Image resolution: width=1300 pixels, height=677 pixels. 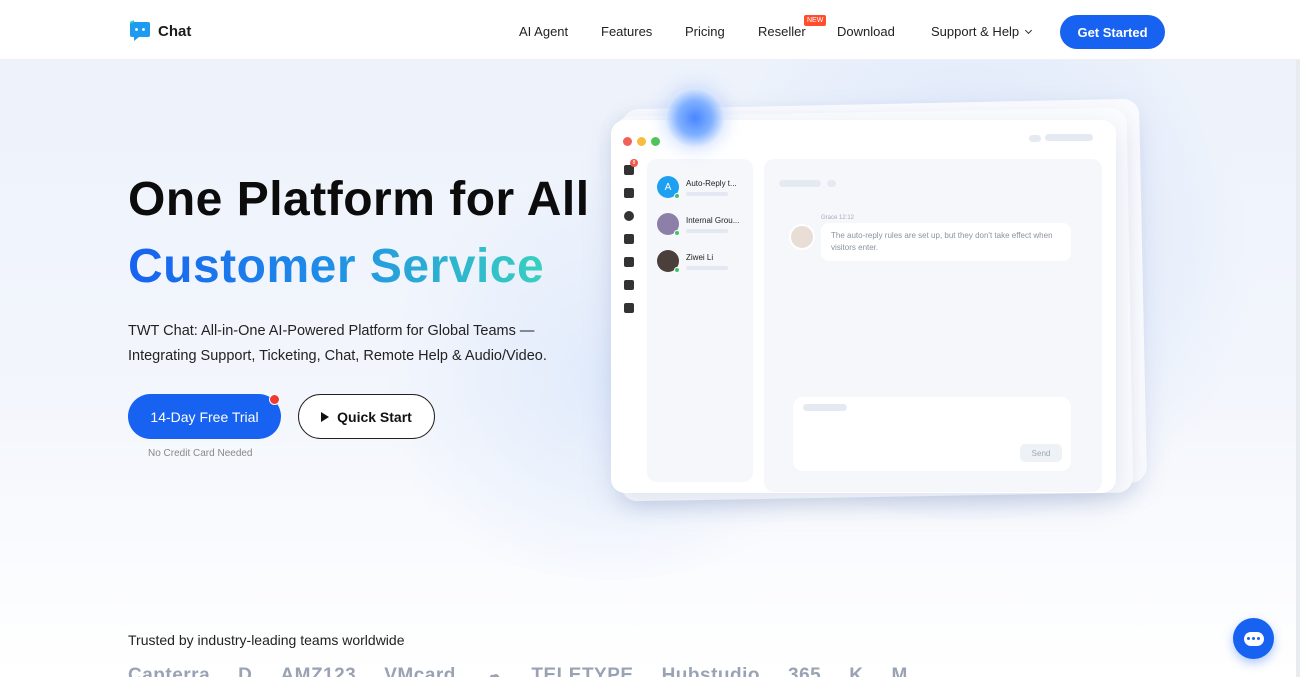 I want to click on partner-logo: D, so click(x=245, y=670).